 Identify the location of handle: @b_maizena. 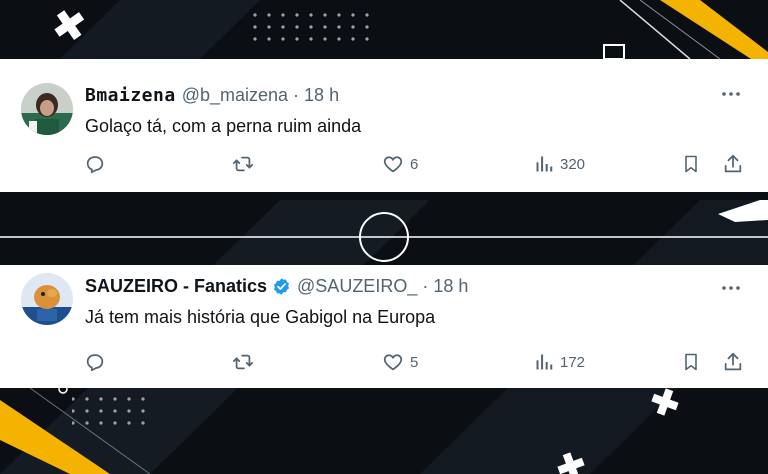
(235, 95).